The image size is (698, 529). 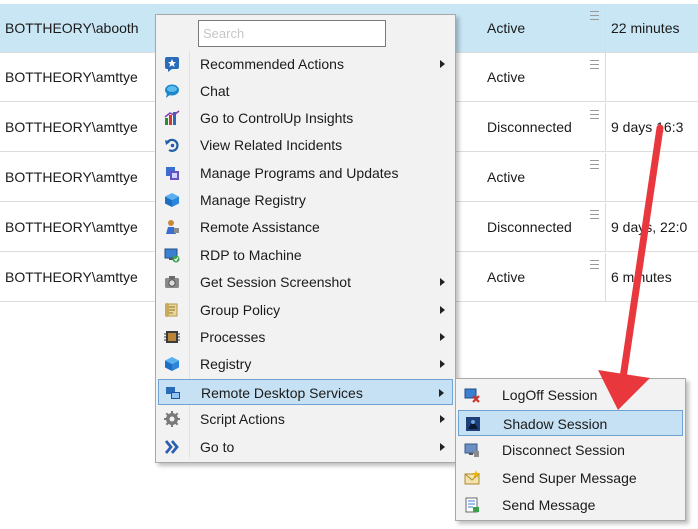 I want to click on menu-item-manage-programs: Manage Programs and Updates, so click(x=305, y=173).